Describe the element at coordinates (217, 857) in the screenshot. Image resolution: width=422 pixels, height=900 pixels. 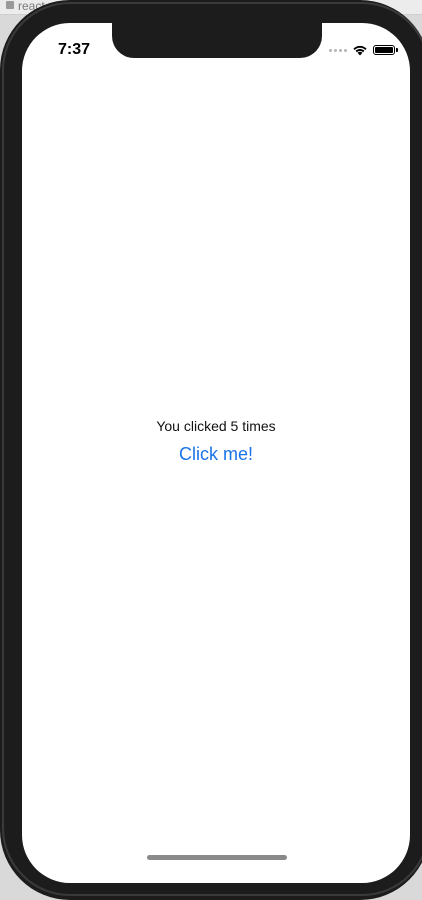
I see `home-indicator` at that location.